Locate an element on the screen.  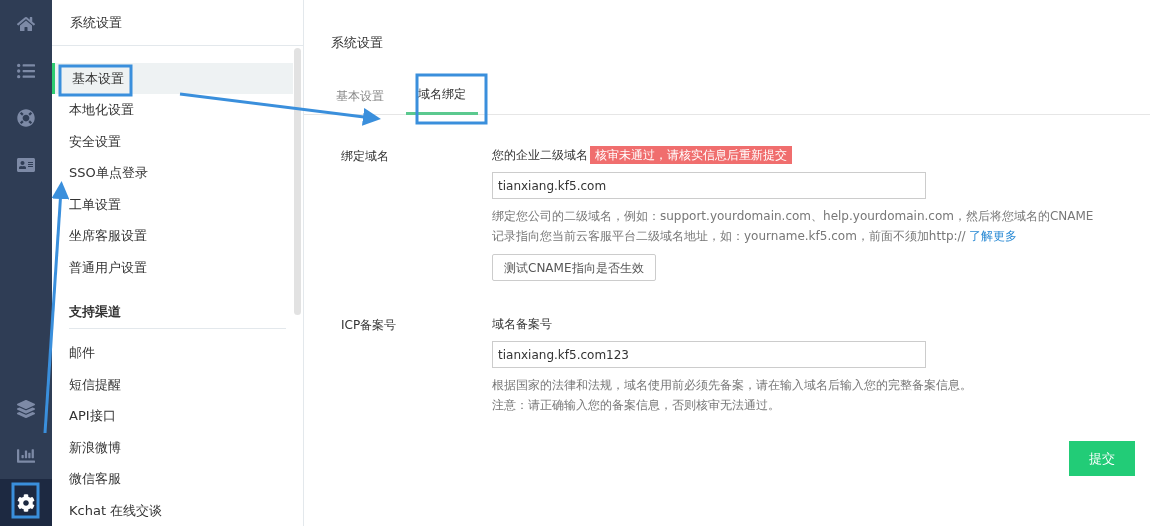
field-label: 域名备案号 is located at coordinates (522, 324).